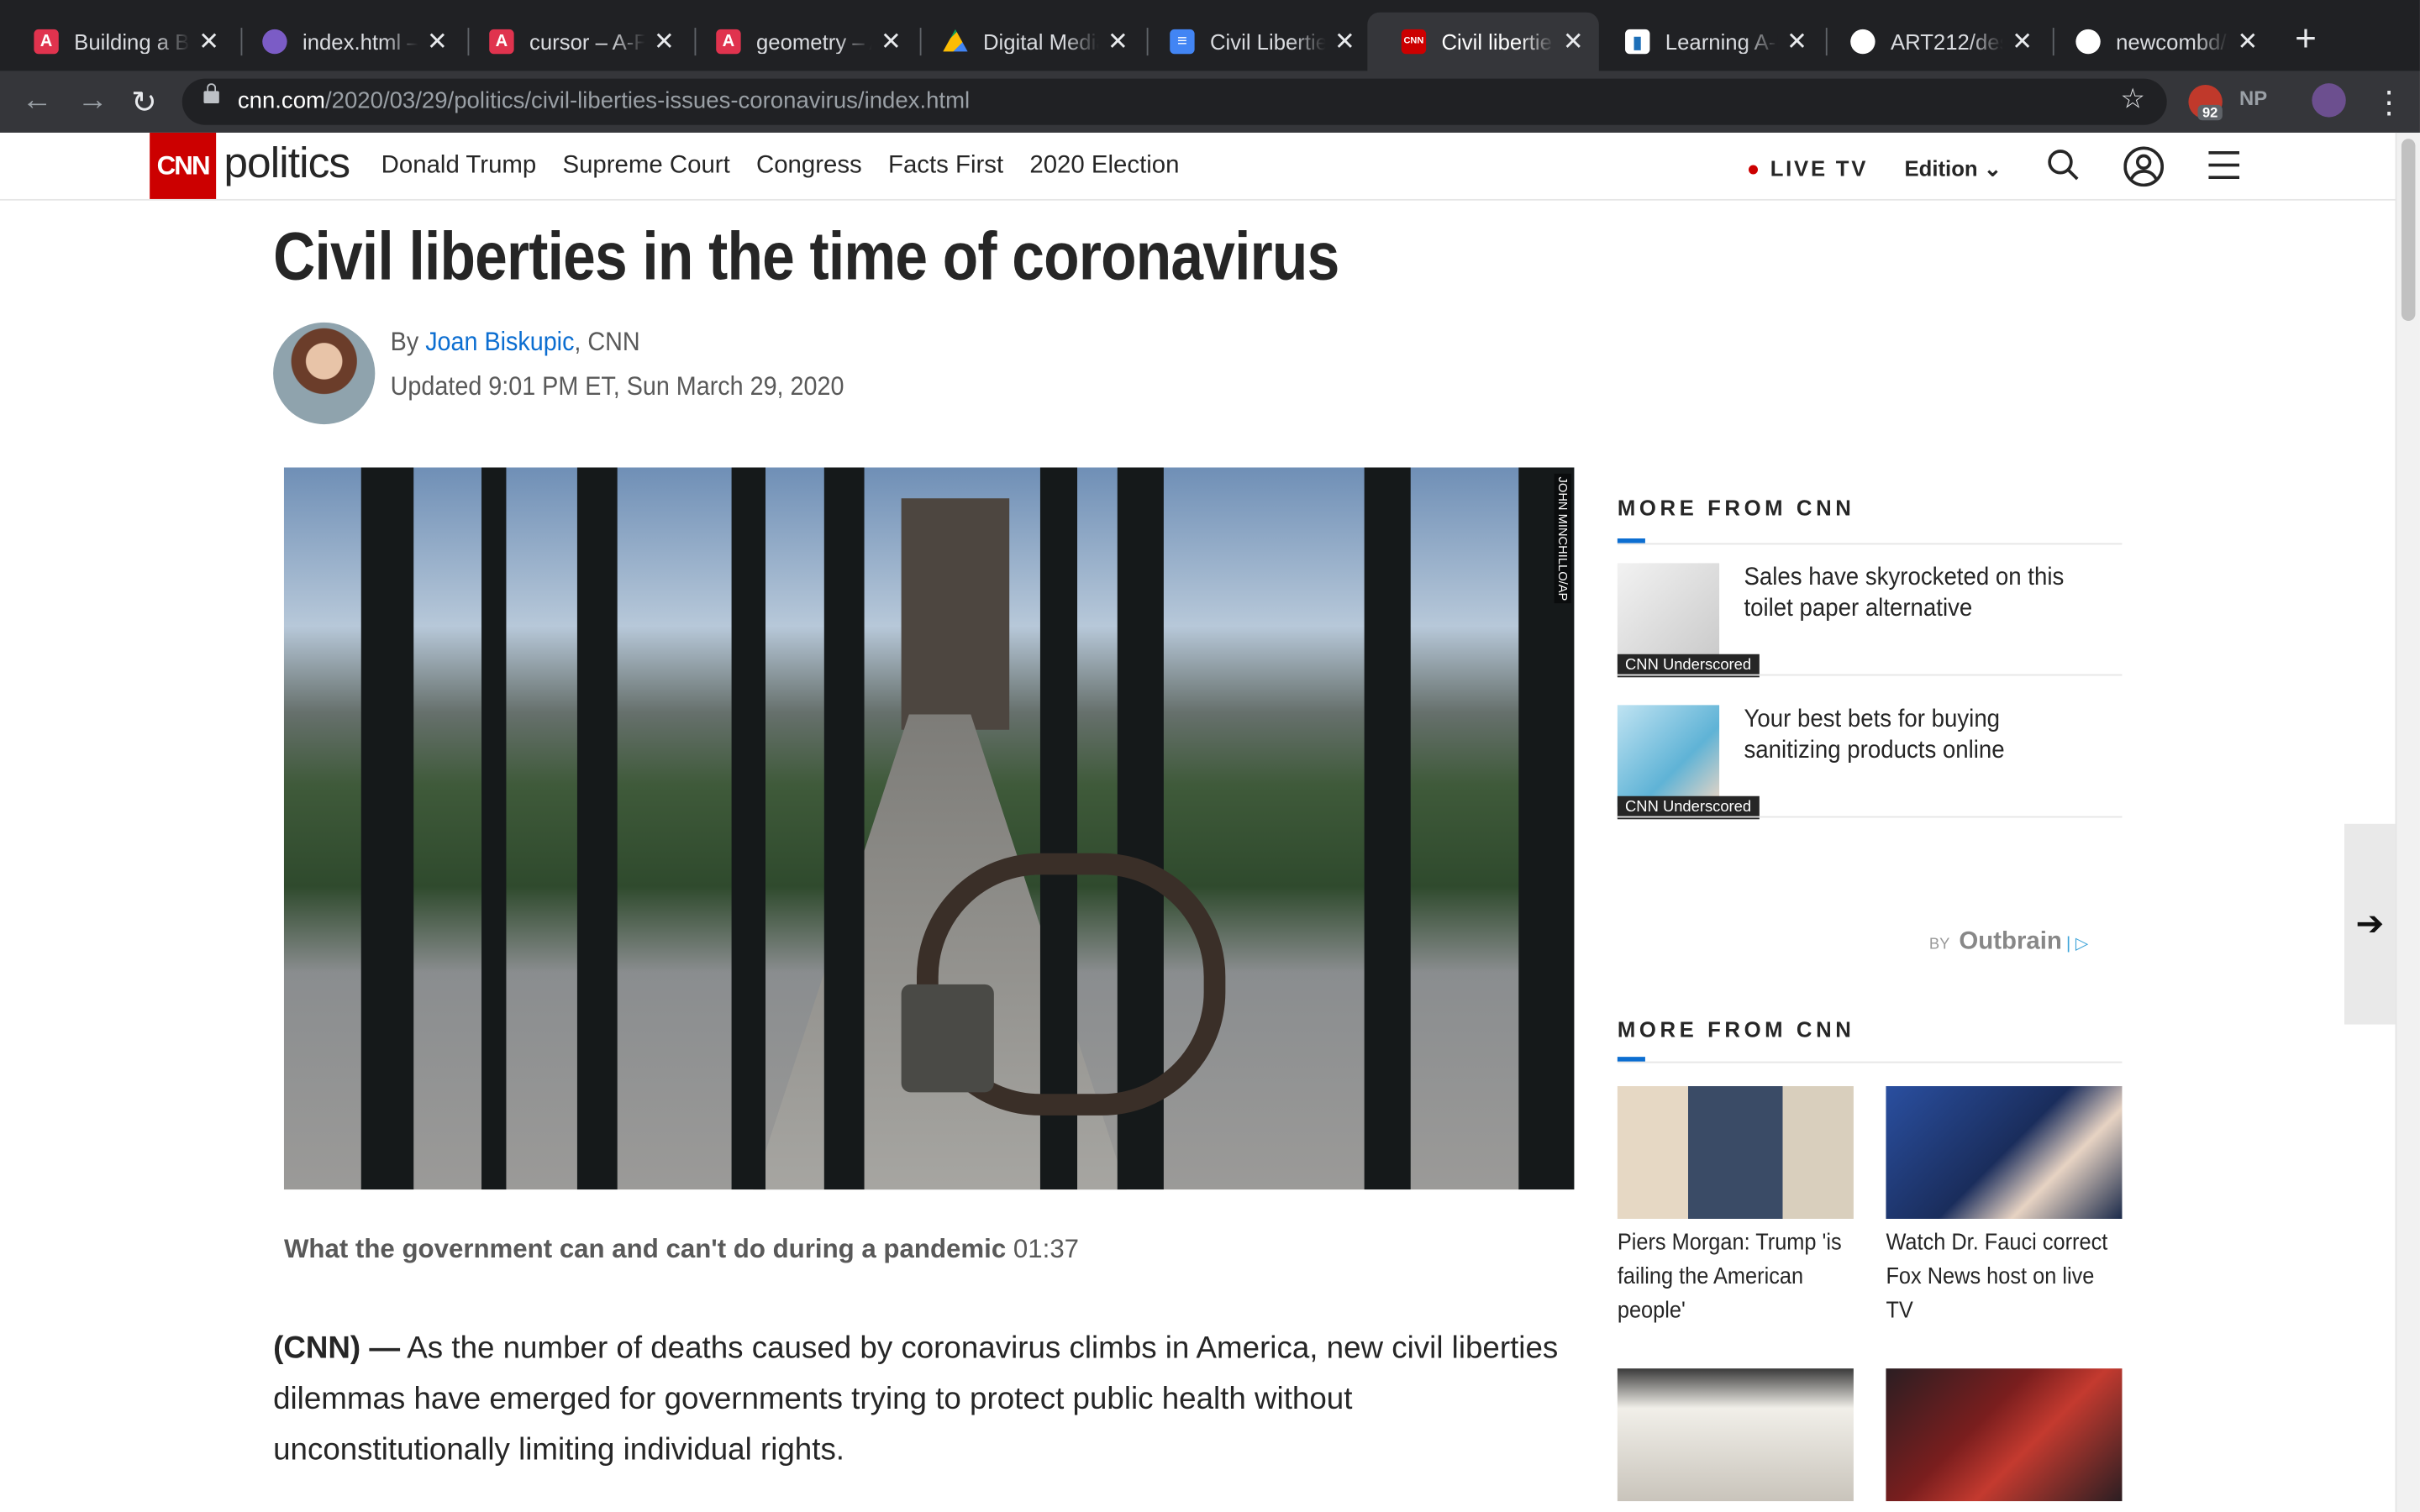 This screenshot has width=2420, height=1512. I want to click on extension-badge: 92, so click(2210, 112).